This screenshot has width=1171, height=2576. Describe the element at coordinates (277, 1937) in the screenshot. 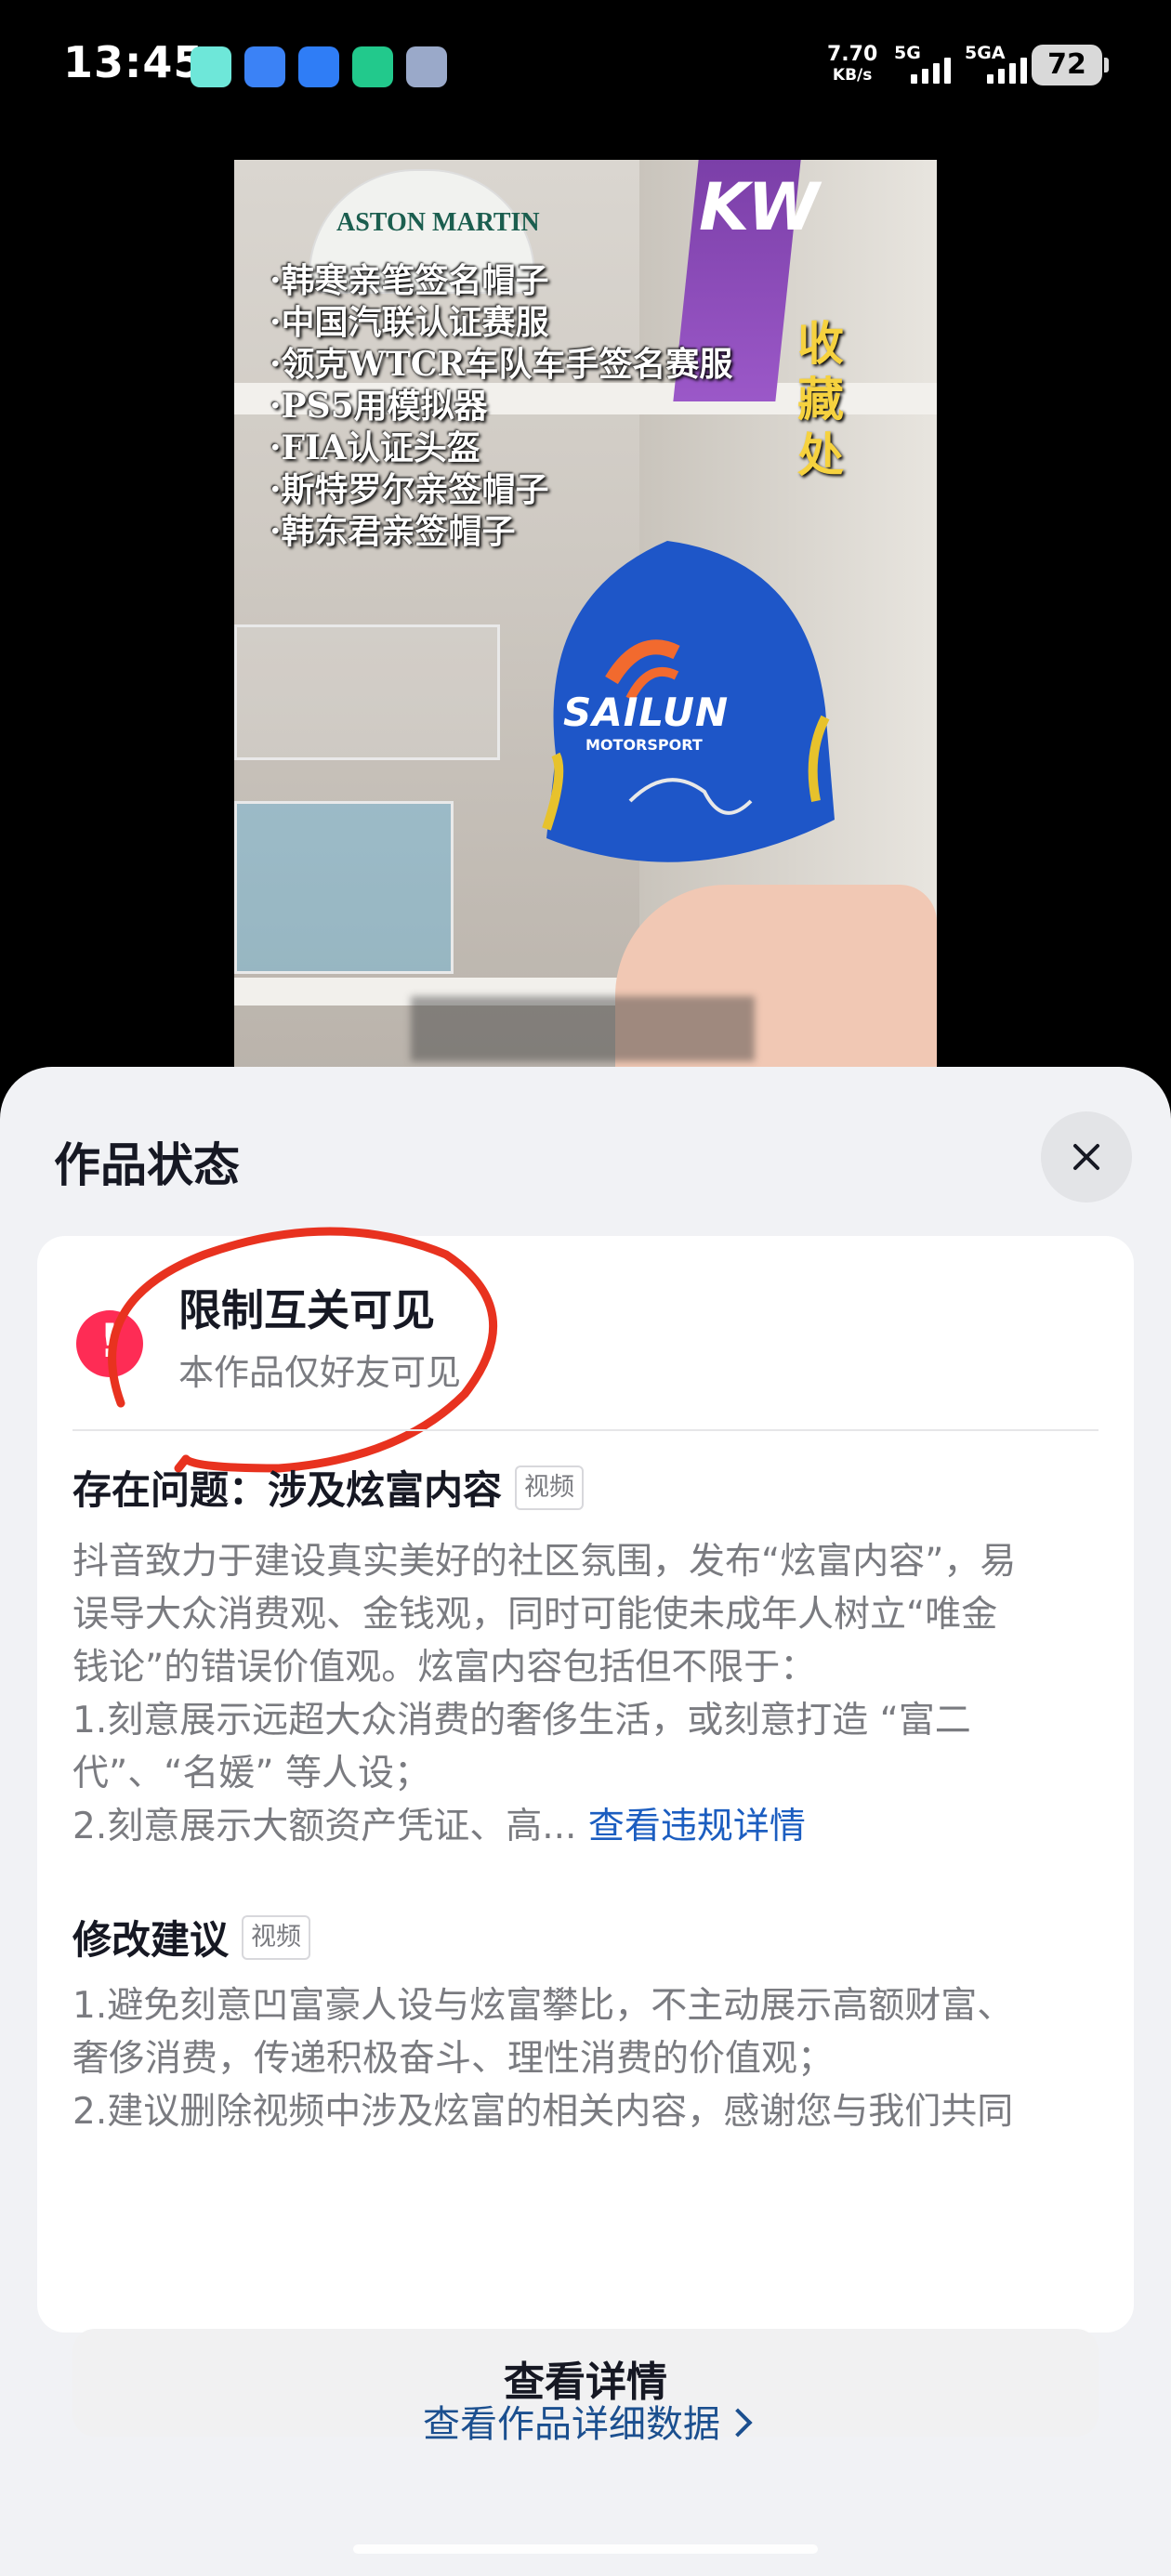

I see `suggest-tag: 视频` at that location.